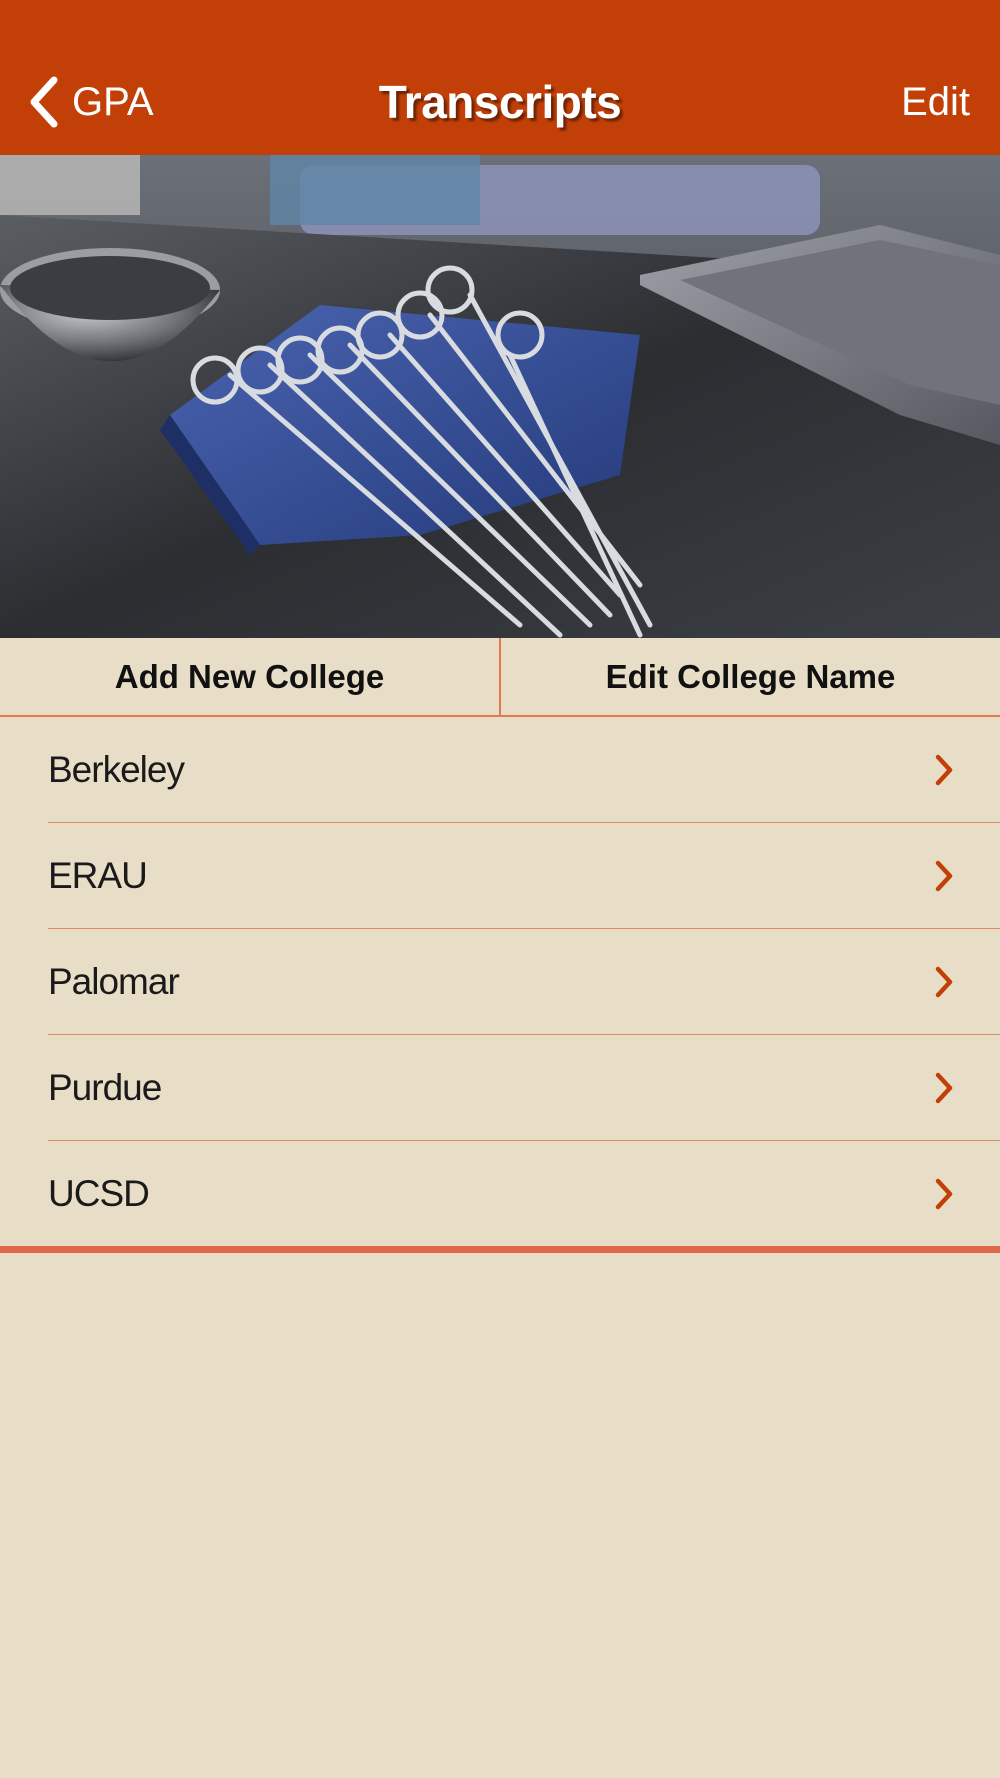 This screenshot has height=1778, width=1000. I want to click on list-item: Purdue, so click(500, 1088).